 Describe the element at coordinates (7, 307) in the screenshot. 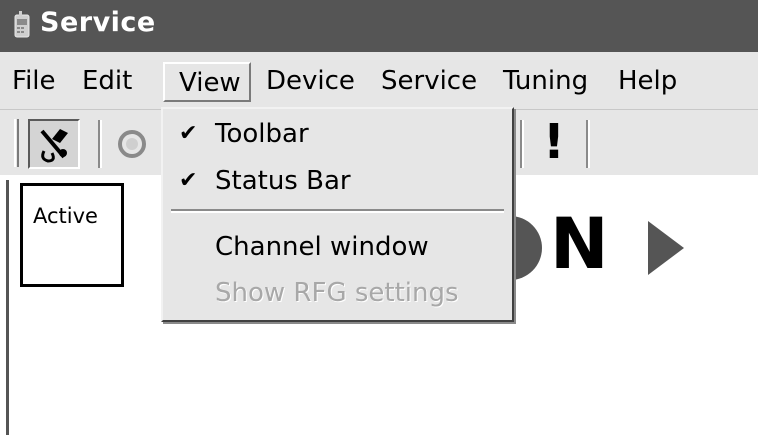

I see `content-edge` at that location.